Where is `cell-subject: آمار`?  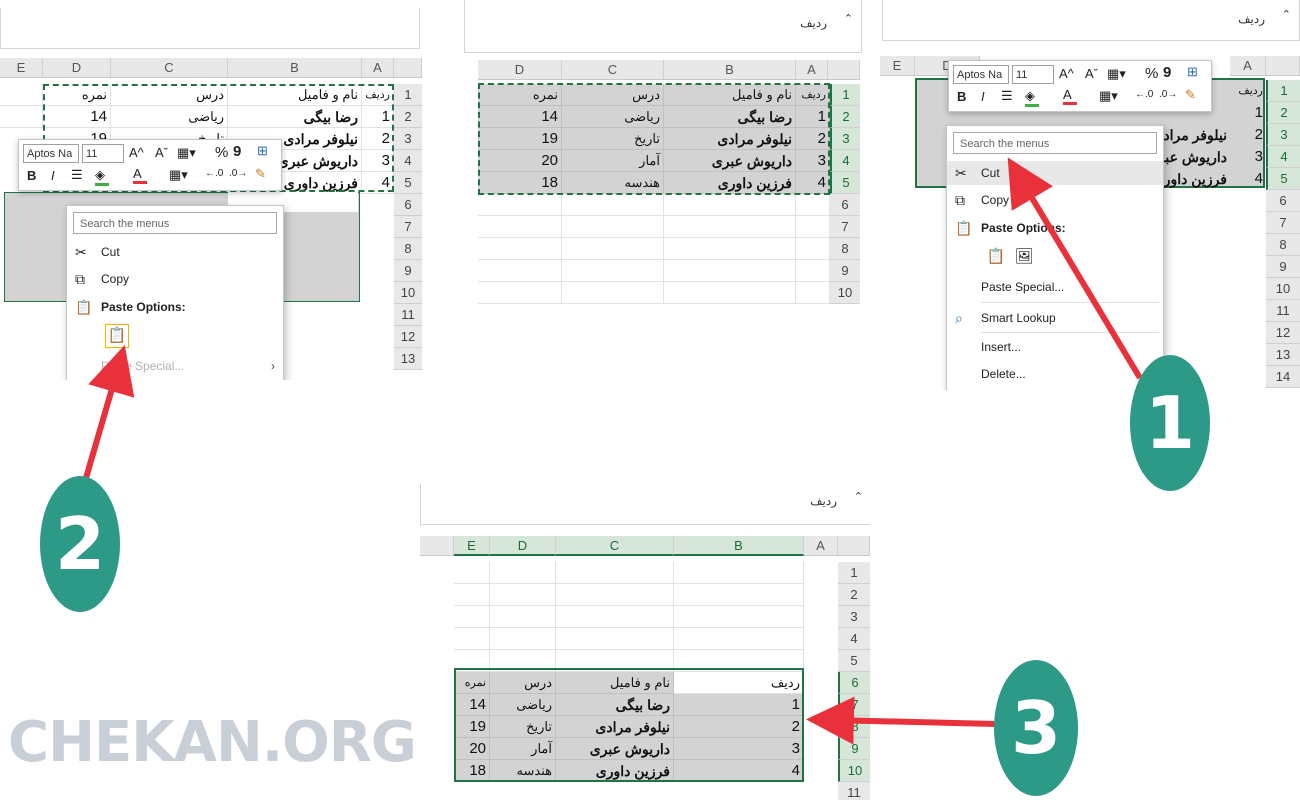
cell-subject: آمار is located at coordinates (613, 161).